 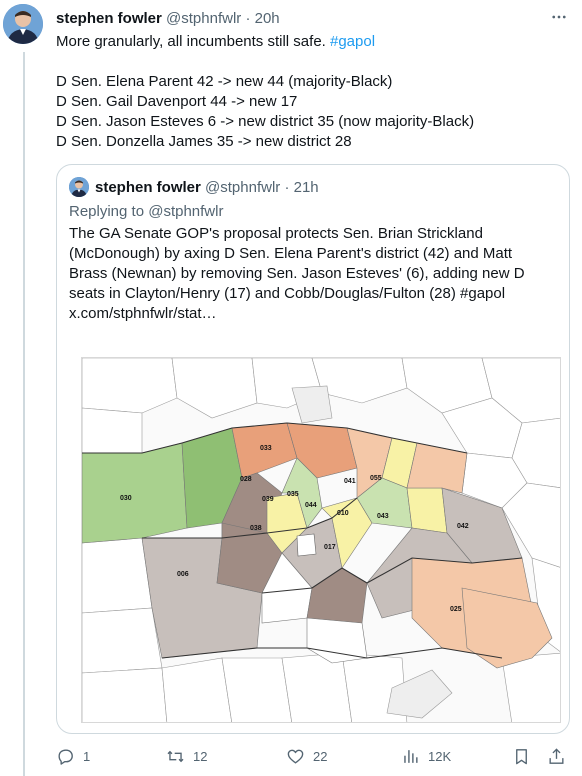 What do you see at coordinates (440, 756) in the screenshot?
I see `views-count: 12K` at bounding box center [440, 756].